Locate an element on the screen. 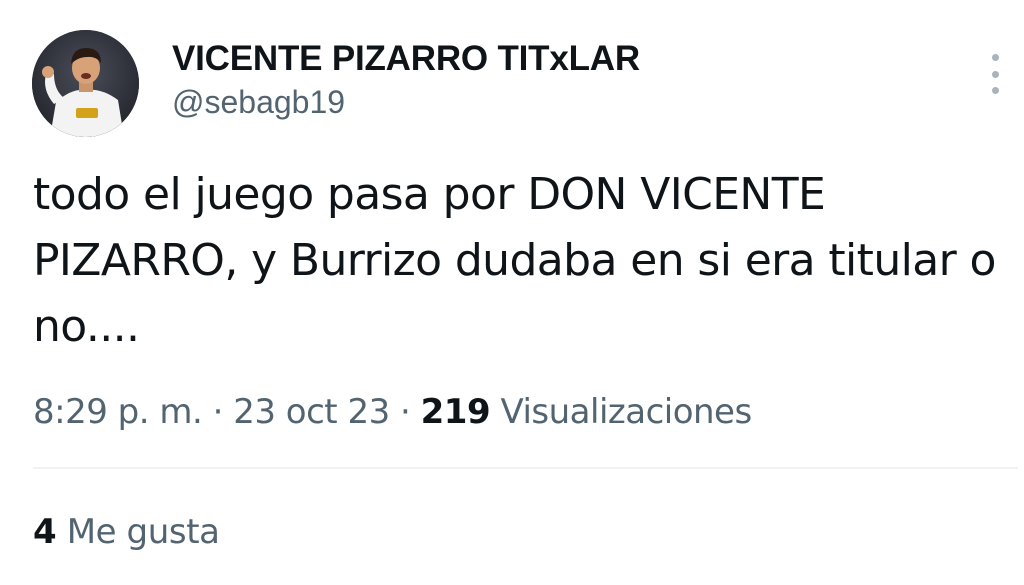 Image resolution: width=1024 pixels, height=585 pixels. views-label: Visualizaciones is located at coordinates (626, 412).